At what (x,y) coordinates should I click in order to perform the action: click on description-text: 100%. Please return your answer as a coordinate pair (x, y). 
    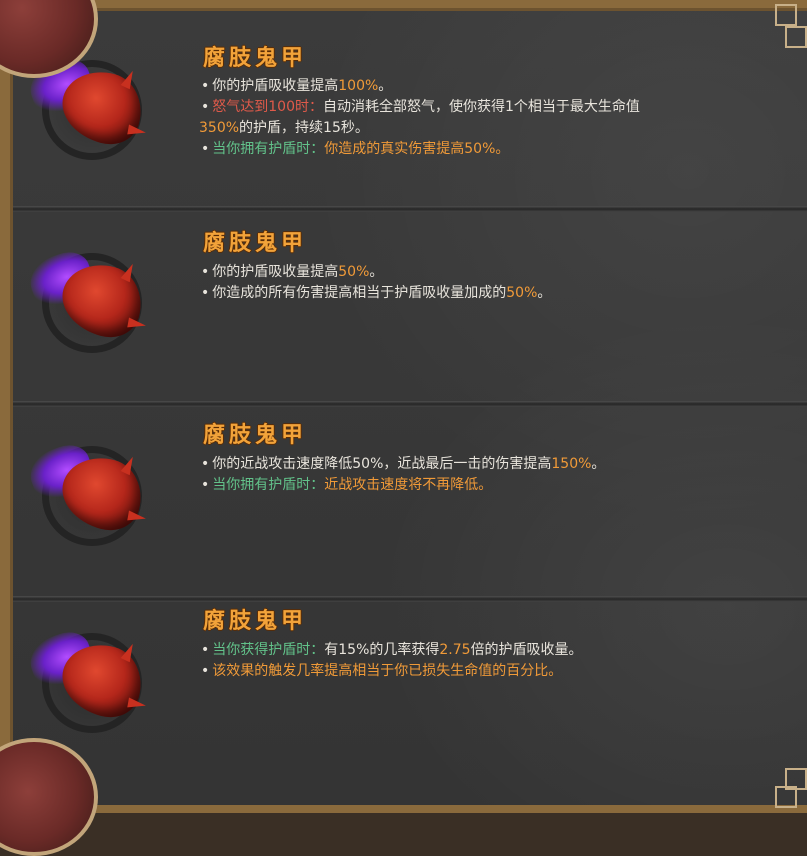
    Looking at the image, I should click on (358, 86).